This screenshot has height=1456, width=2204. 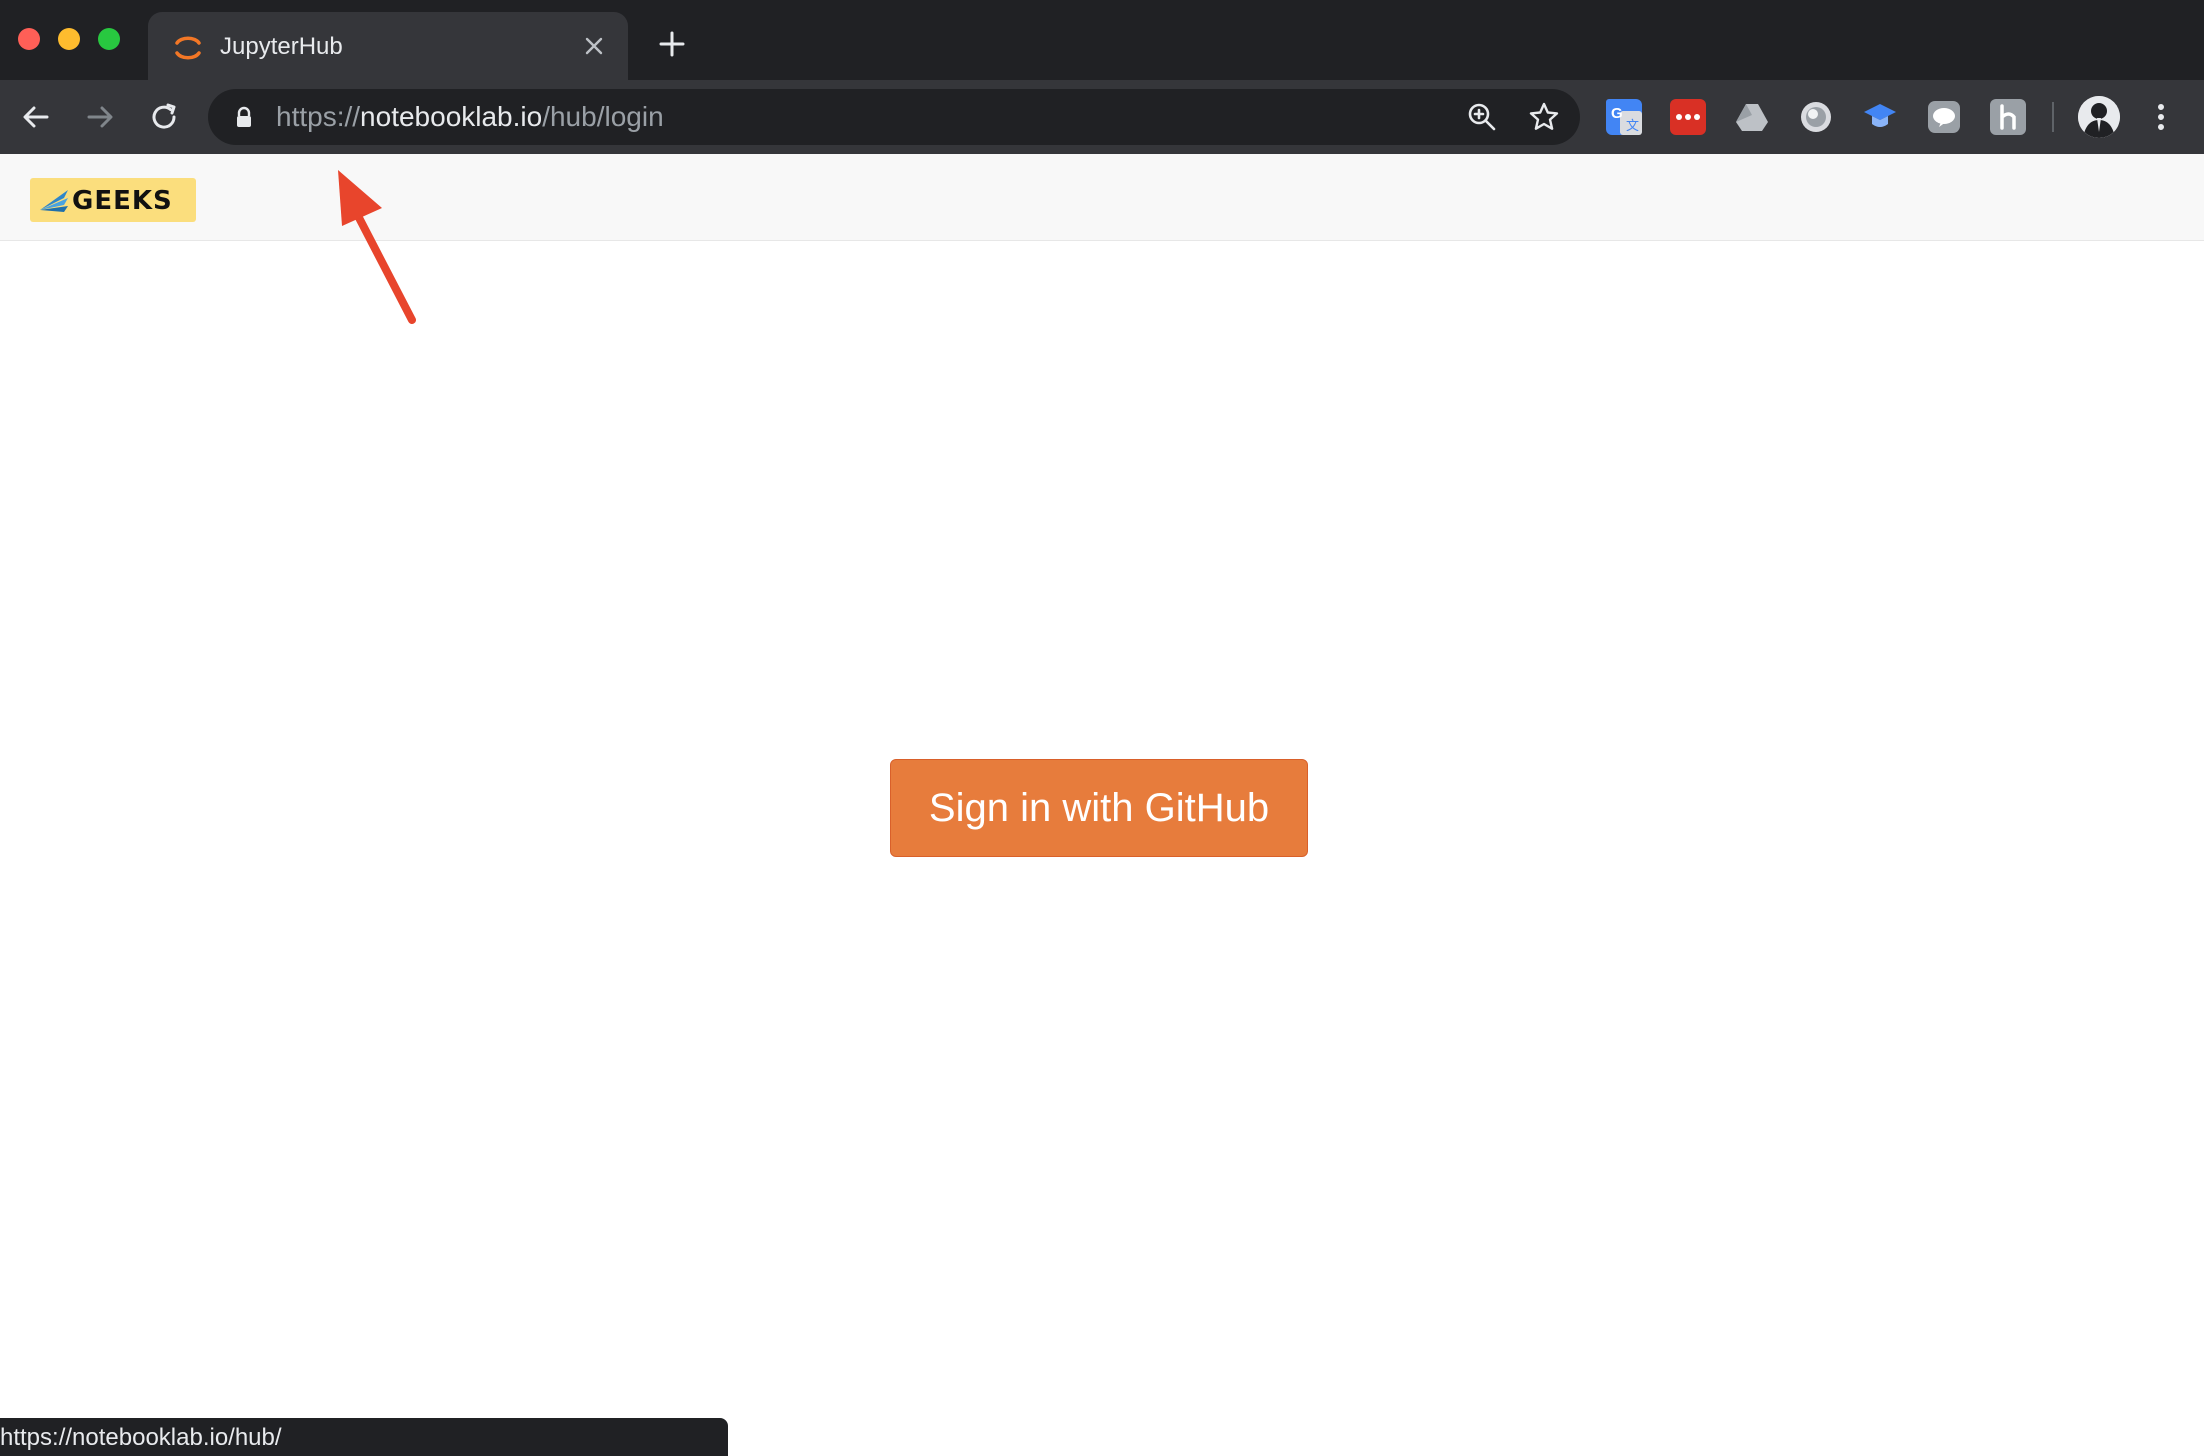 I want to click on window-close-button, so click(x=29, y=39).